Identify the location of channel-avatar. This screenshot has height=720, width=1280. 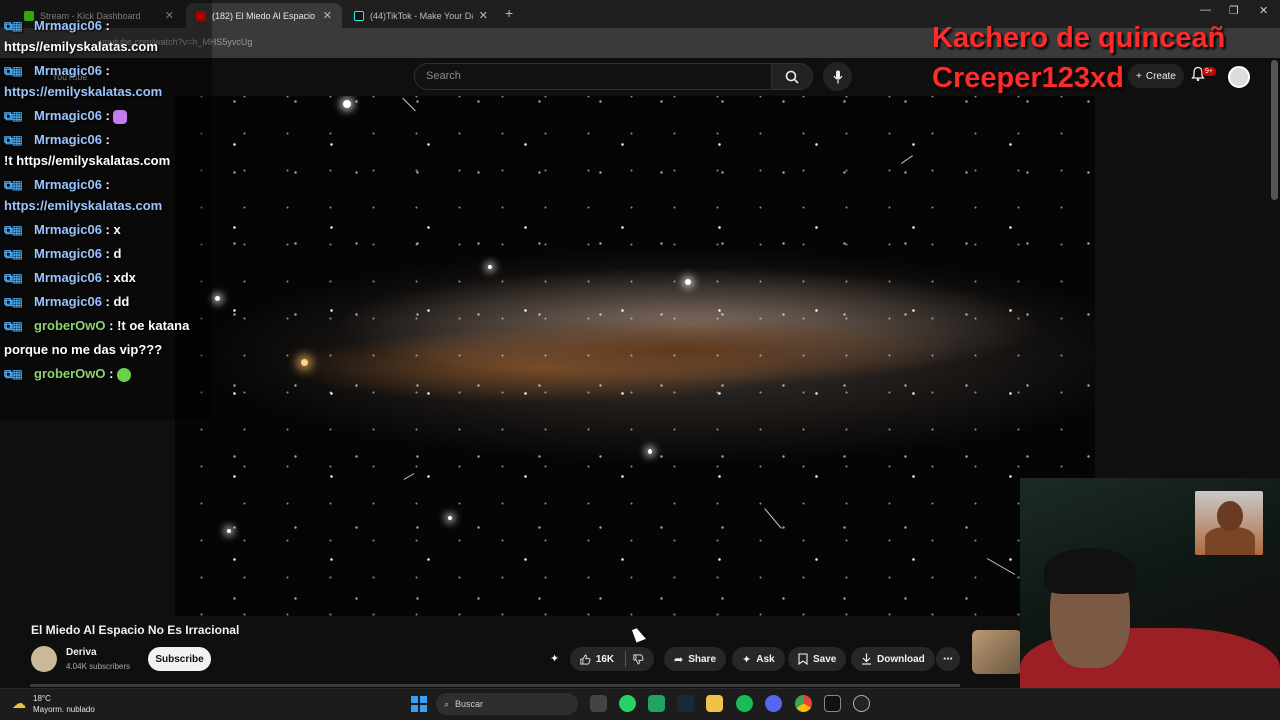
(44, 659).